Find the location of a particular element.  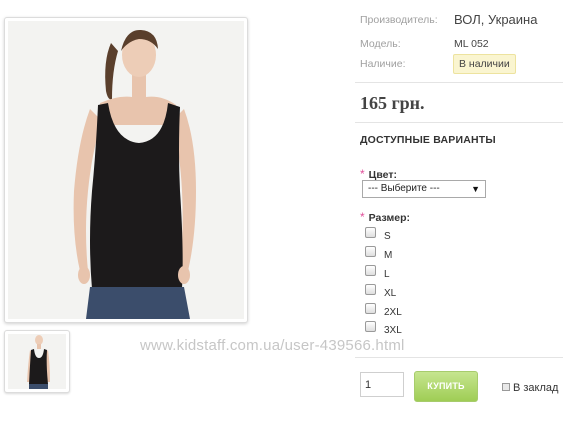

size-option-text: M is located at coordinates (388, 255).